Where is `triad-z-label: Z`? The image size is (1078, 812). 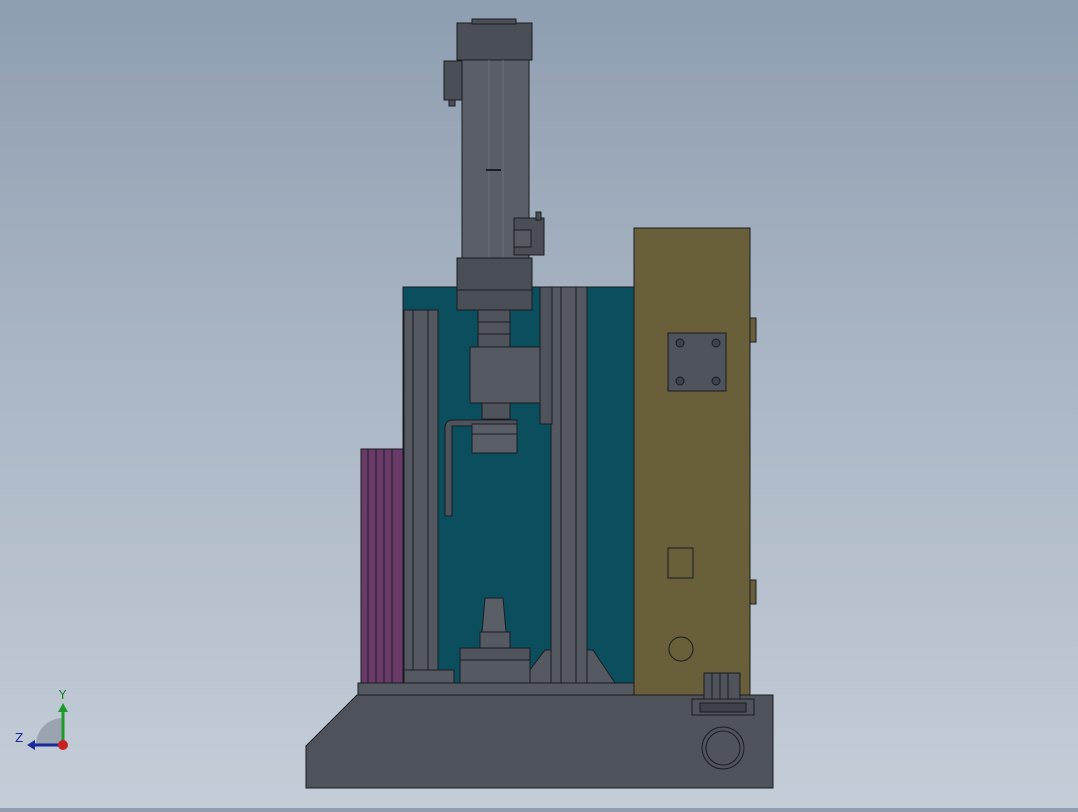 triad-z-label: Z is located at coordinates (19, 738).